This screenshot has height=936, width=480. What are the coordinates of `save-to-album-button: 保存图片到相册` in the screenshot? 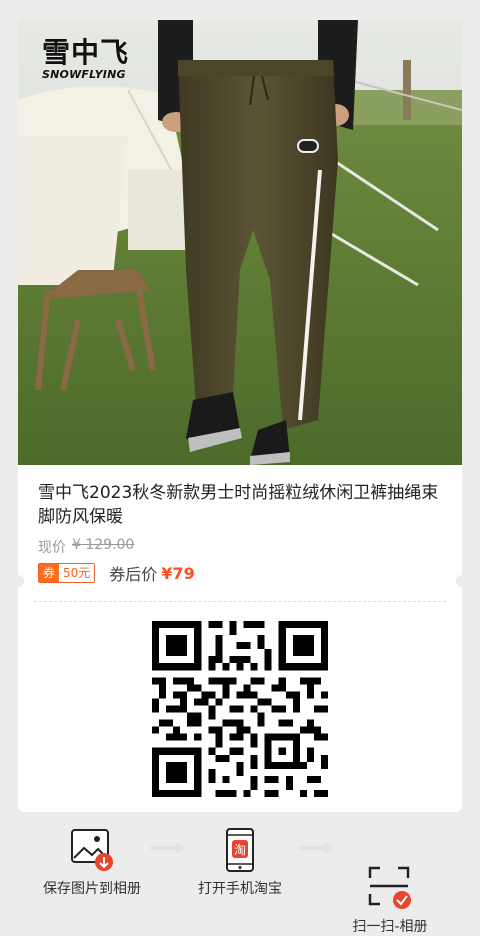 It's located at (92, 863).